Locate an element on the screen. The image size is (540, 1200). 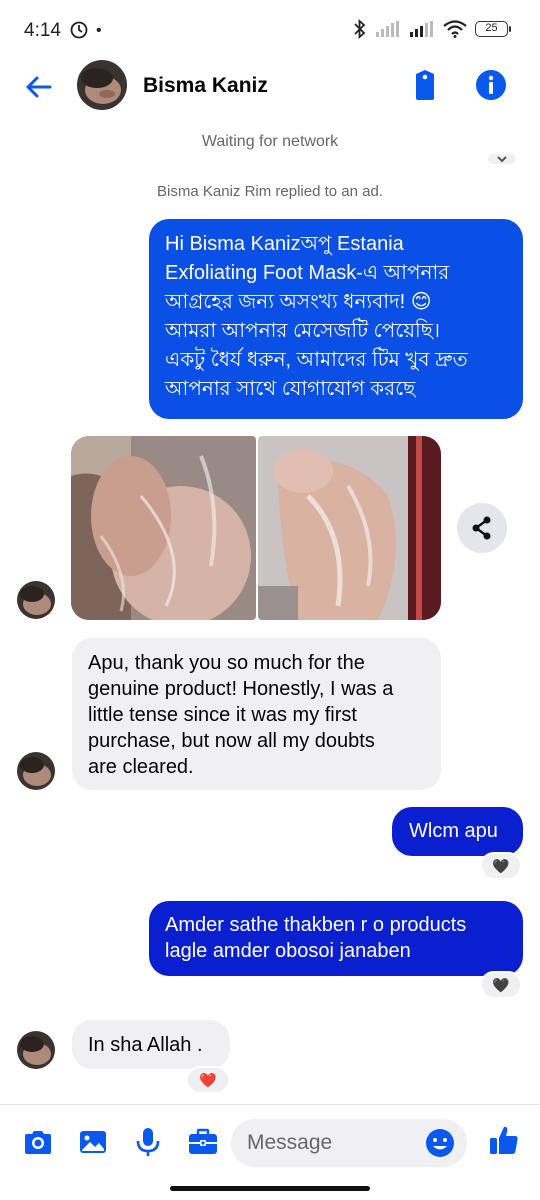
message-bubble-incoming: In sha Allah . is located at coordinates (151, 1044).